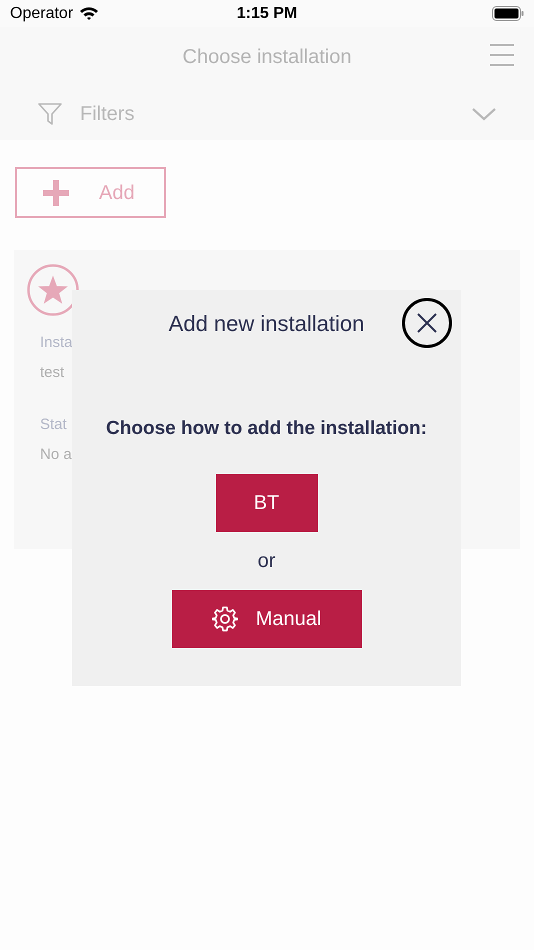  What do you see at coordinates (502, 55) in the screenshot?
I see `menu-icon` at bounding box center [502, 55].